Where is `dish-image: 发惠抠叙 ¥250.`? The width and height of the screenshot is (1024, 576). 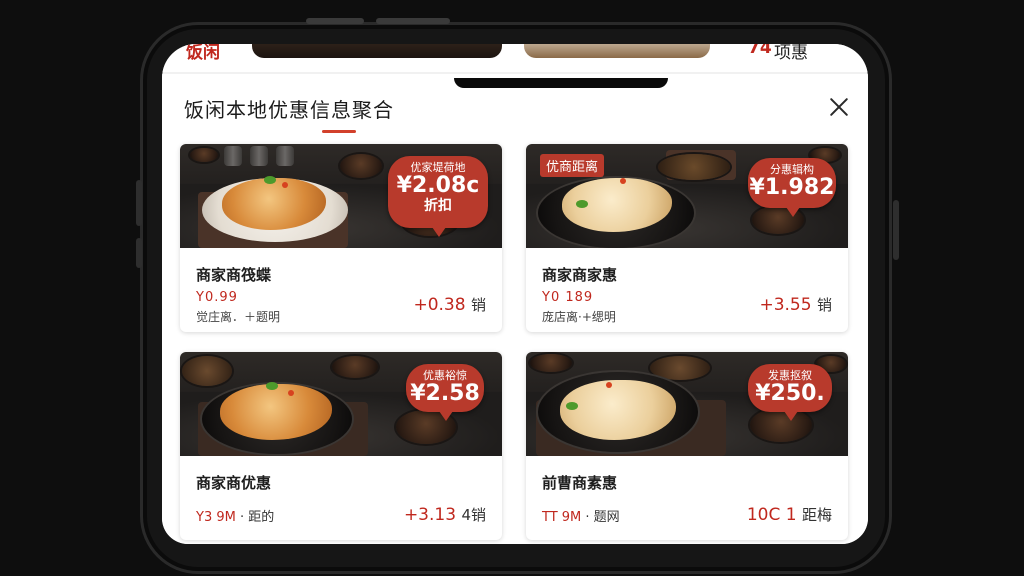
dish-image: 发惠抠叙 ¥250. is located at coordinates (687, 404).